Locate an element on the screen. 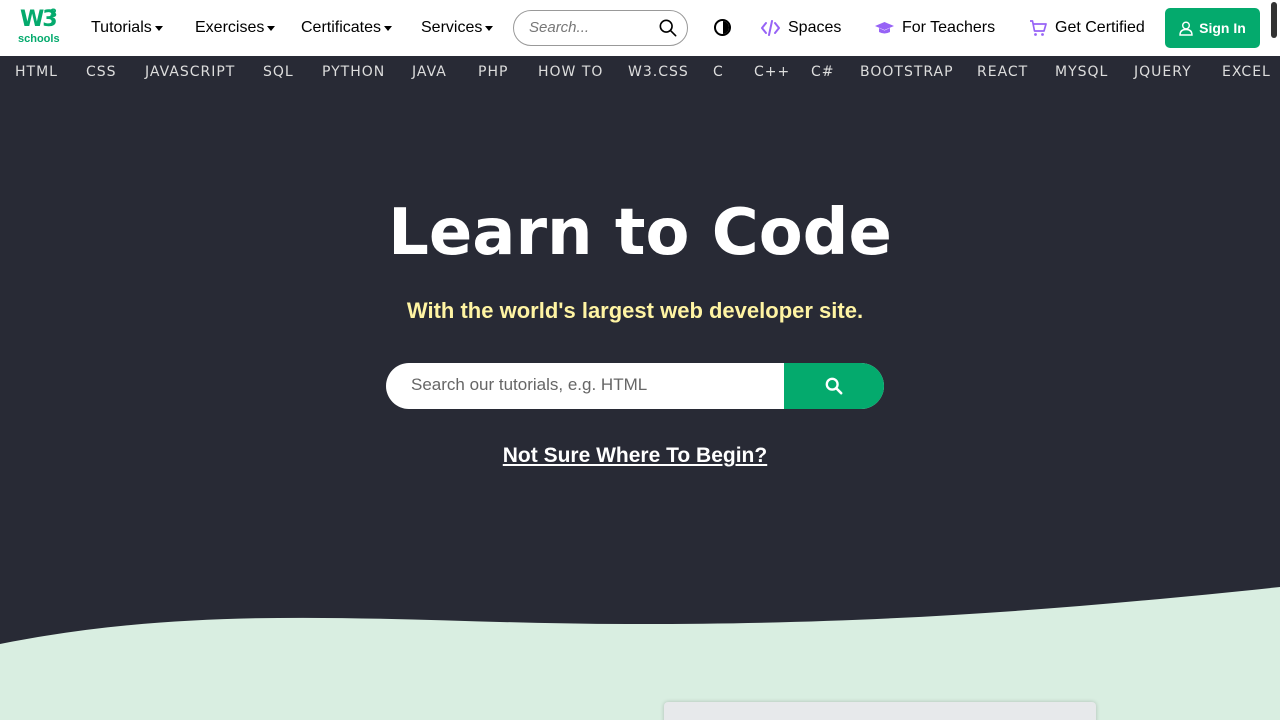 The height and width of the screenshot is (720, 1280). w3schools-logo: W3 3 schools is located at coordinates (39, 26).